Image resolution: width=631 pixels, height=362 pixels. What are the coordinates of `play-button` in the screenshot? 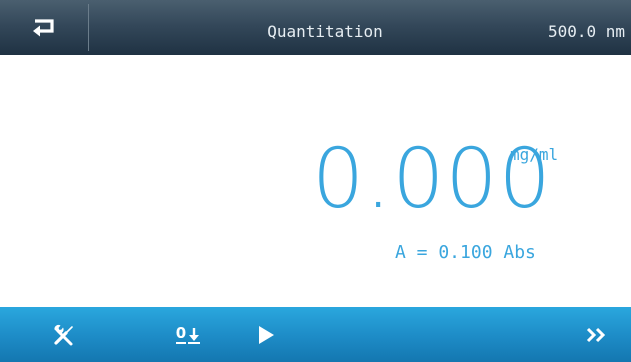 It's located at (266, 334).